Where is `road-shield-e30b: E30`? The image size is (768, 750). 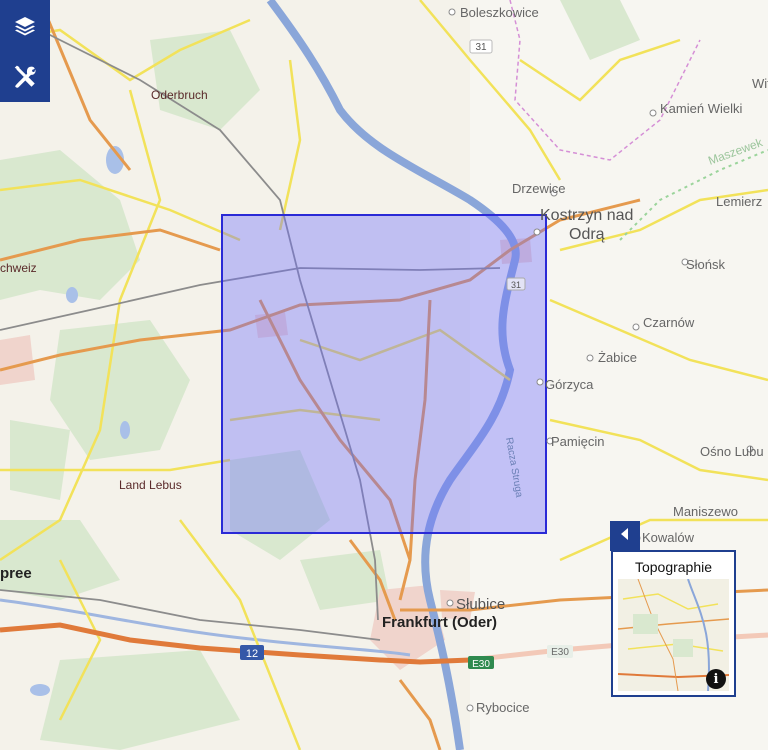 road-shield-e30b: E30 is located at coordinates (560, 651).